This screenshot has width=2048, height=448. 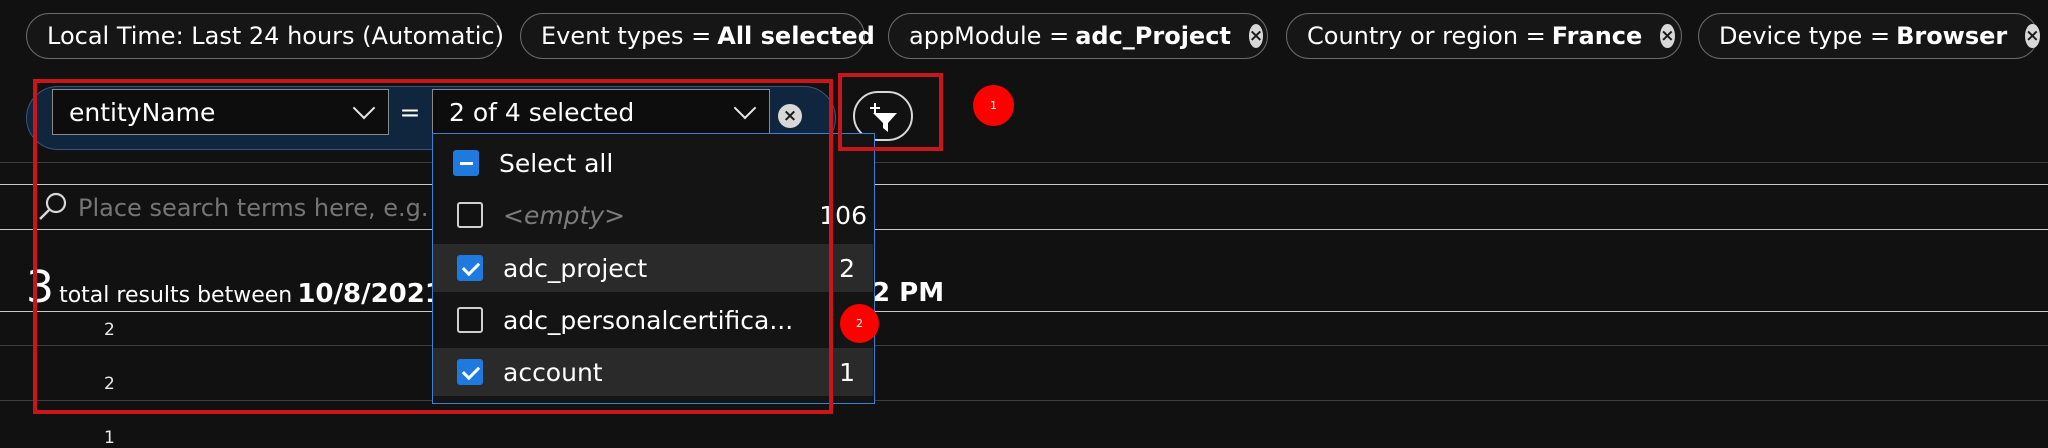 I want to click on option-count: 1, so click(x=847, y=372).